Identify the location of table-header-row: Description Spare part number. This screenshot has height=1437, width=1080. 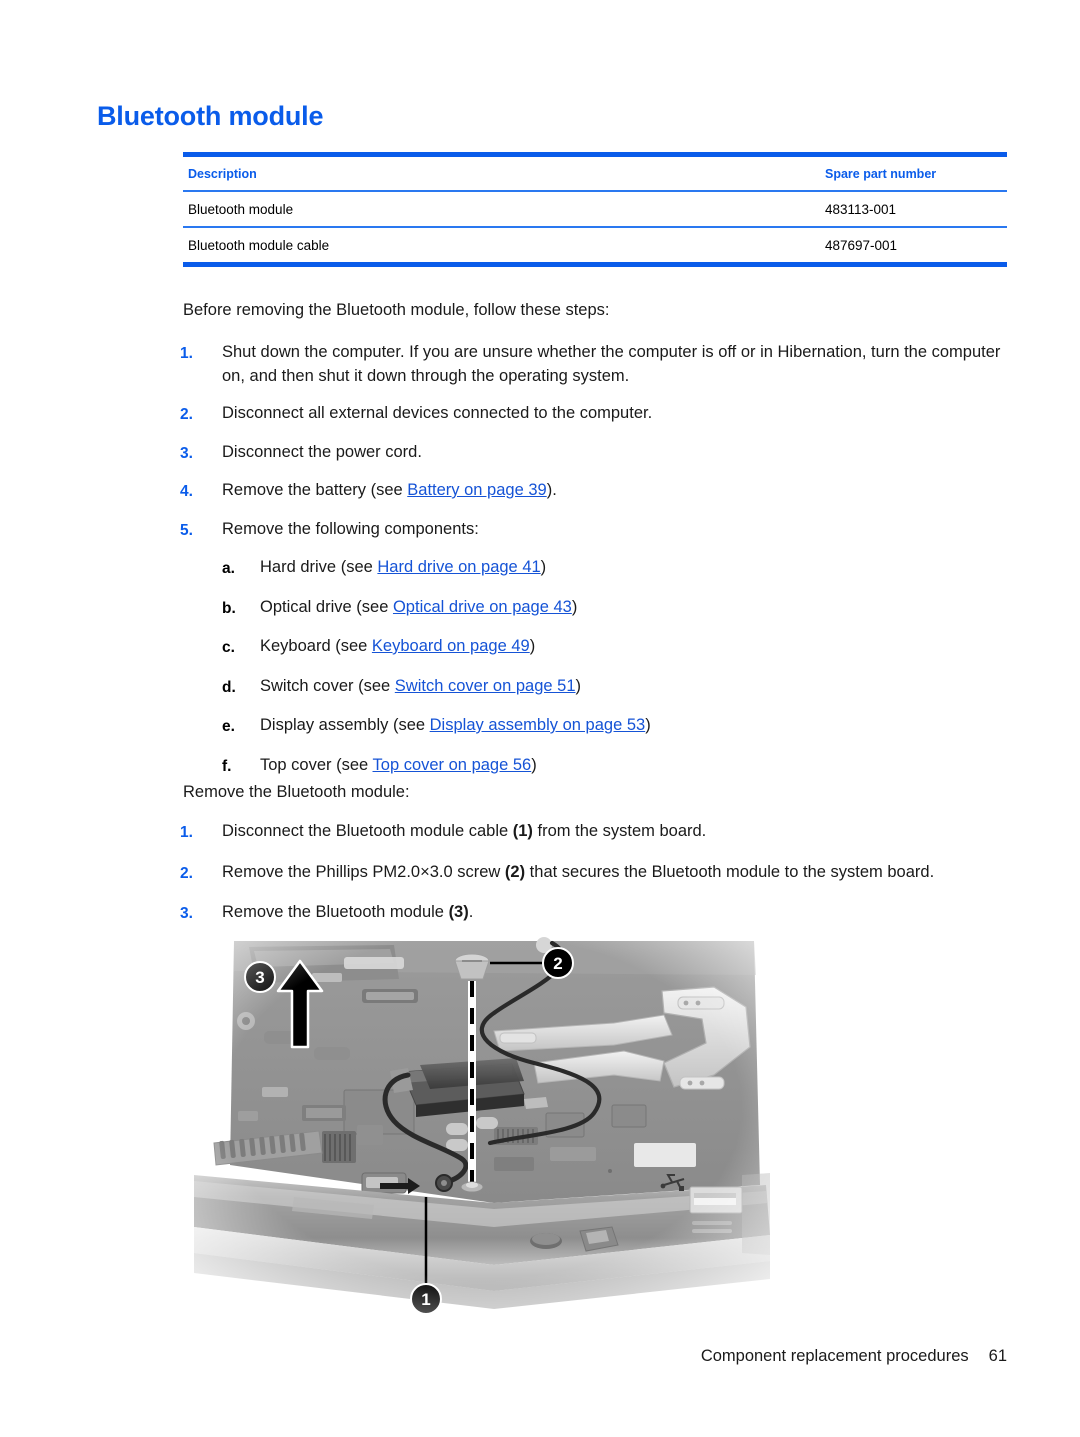
(595, 173).